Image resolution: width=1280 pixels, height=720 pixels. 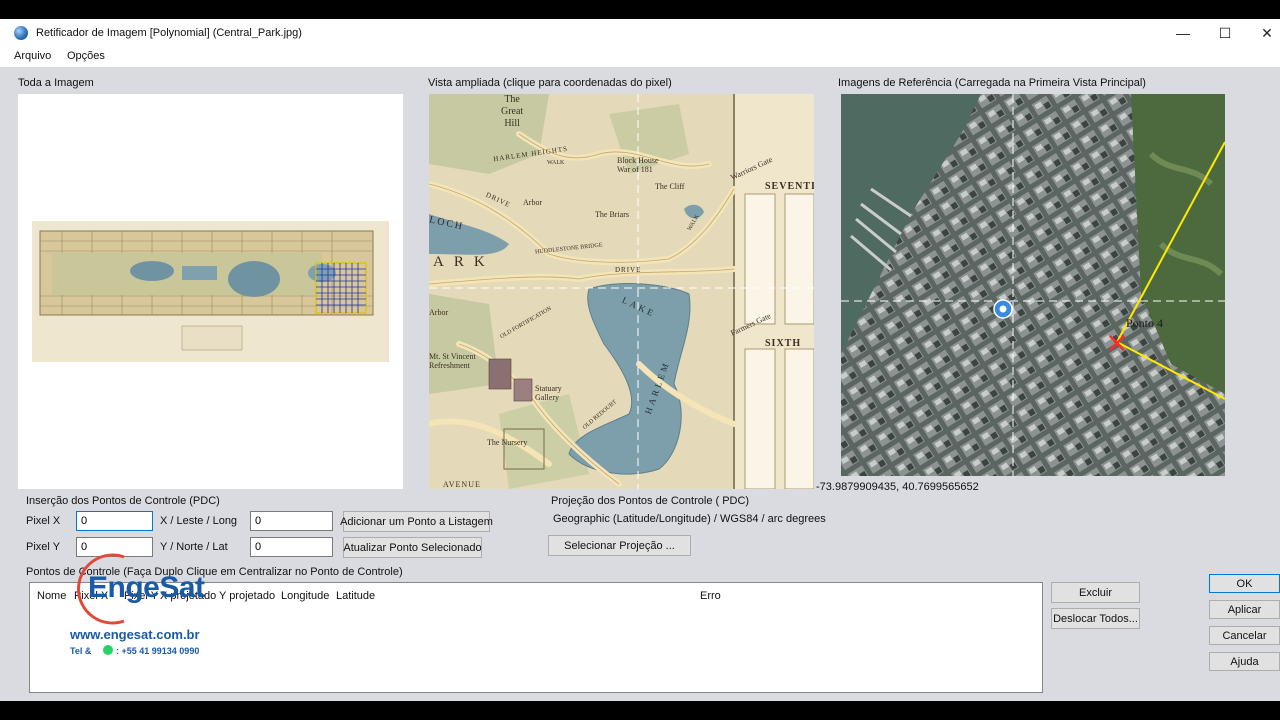 What do you see at coordinates (1183, 33) in the screenshot?
I see `minimize-button: —` at bounding box center [1183, 33].